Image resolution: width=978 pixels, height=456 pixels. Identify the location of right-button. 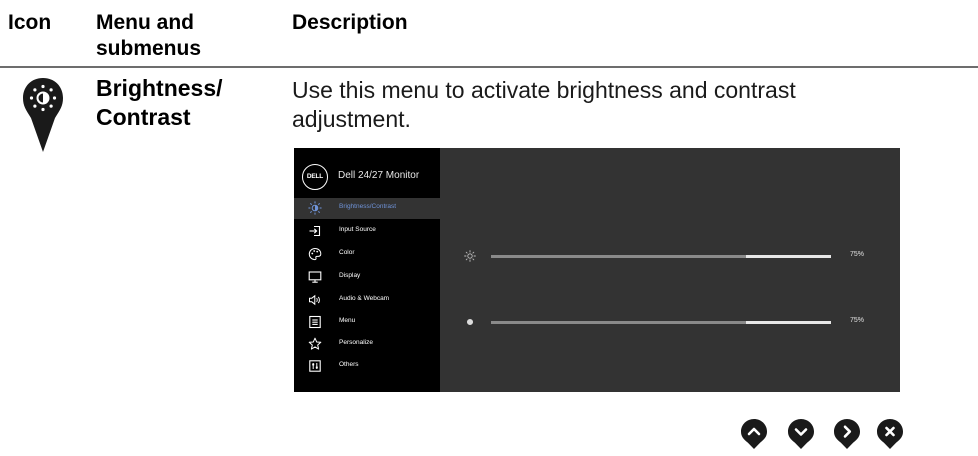
(847, 434).